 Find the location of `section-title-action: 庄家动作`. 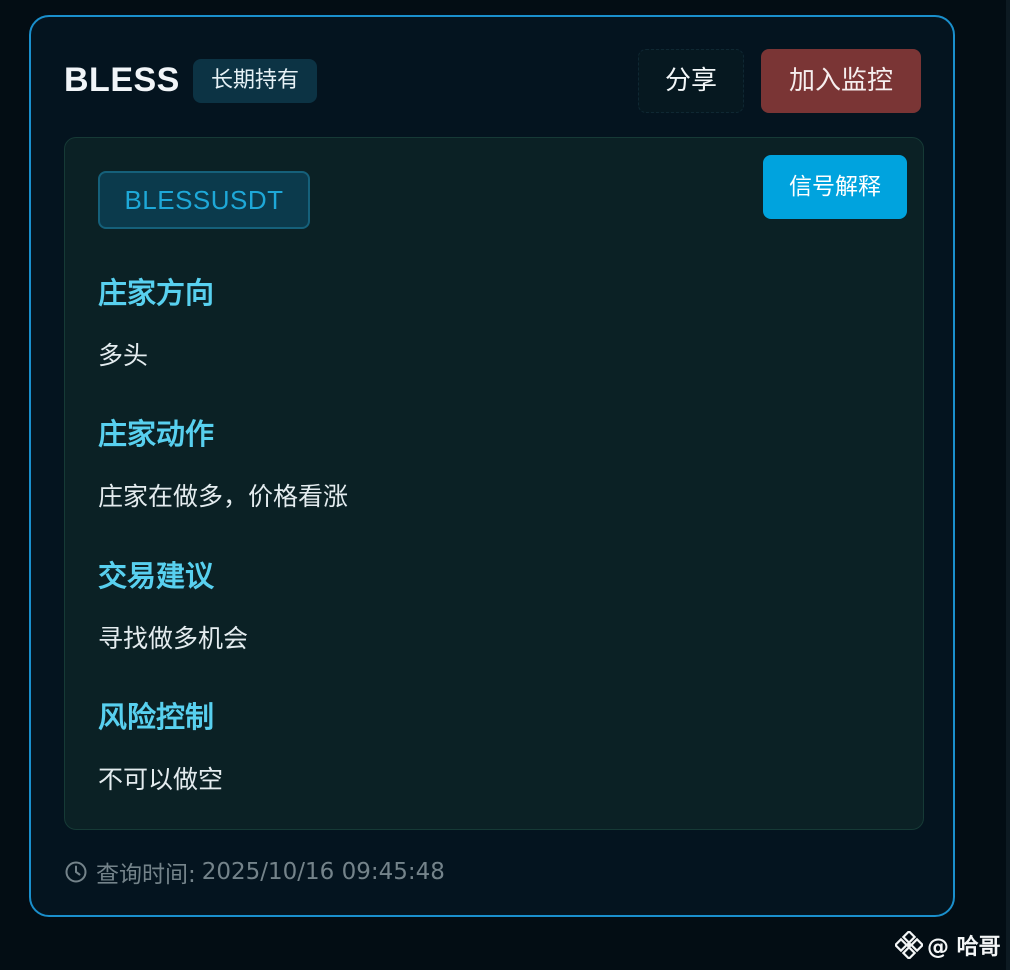

section-title-action: 庄家动作 is located at coordinates (156, 434).